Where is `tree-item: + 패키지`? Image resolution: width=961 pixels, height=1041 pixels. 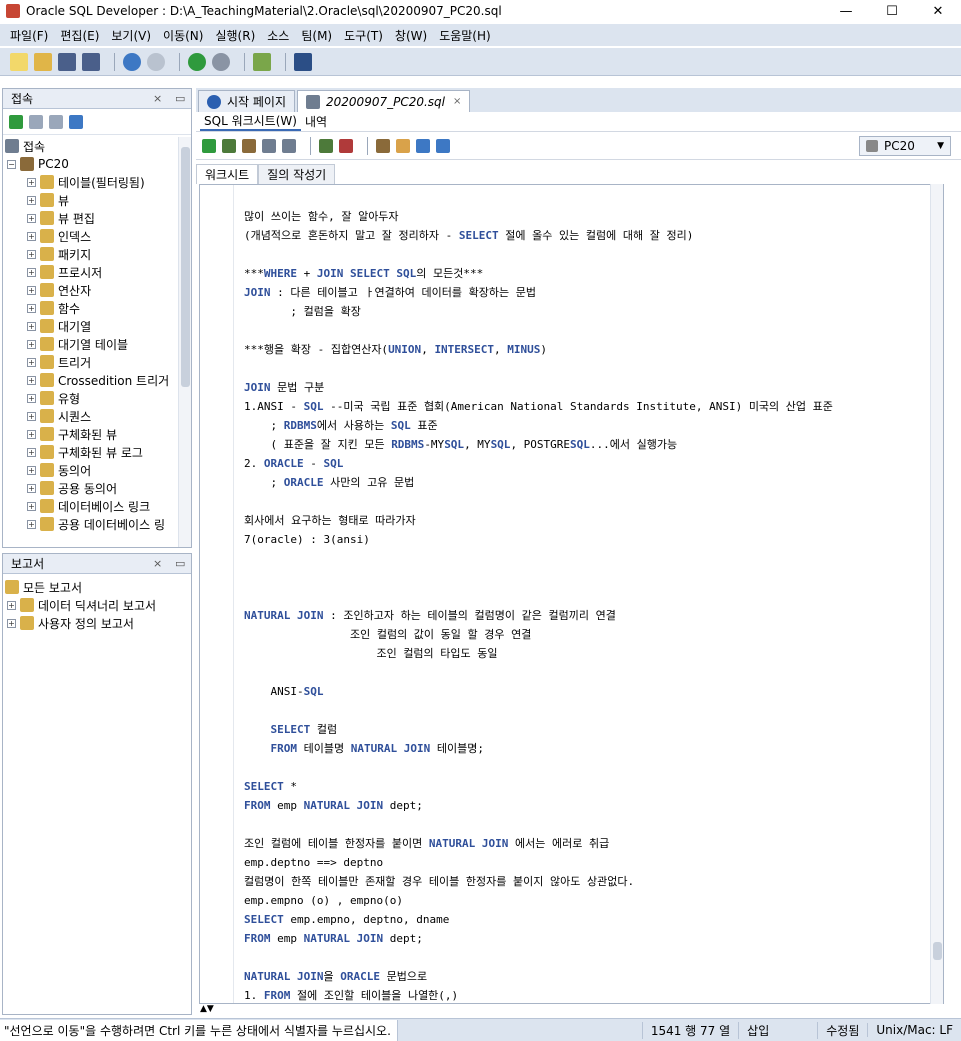 tree-item: + 패키지 is located at coordinates (91, 254).